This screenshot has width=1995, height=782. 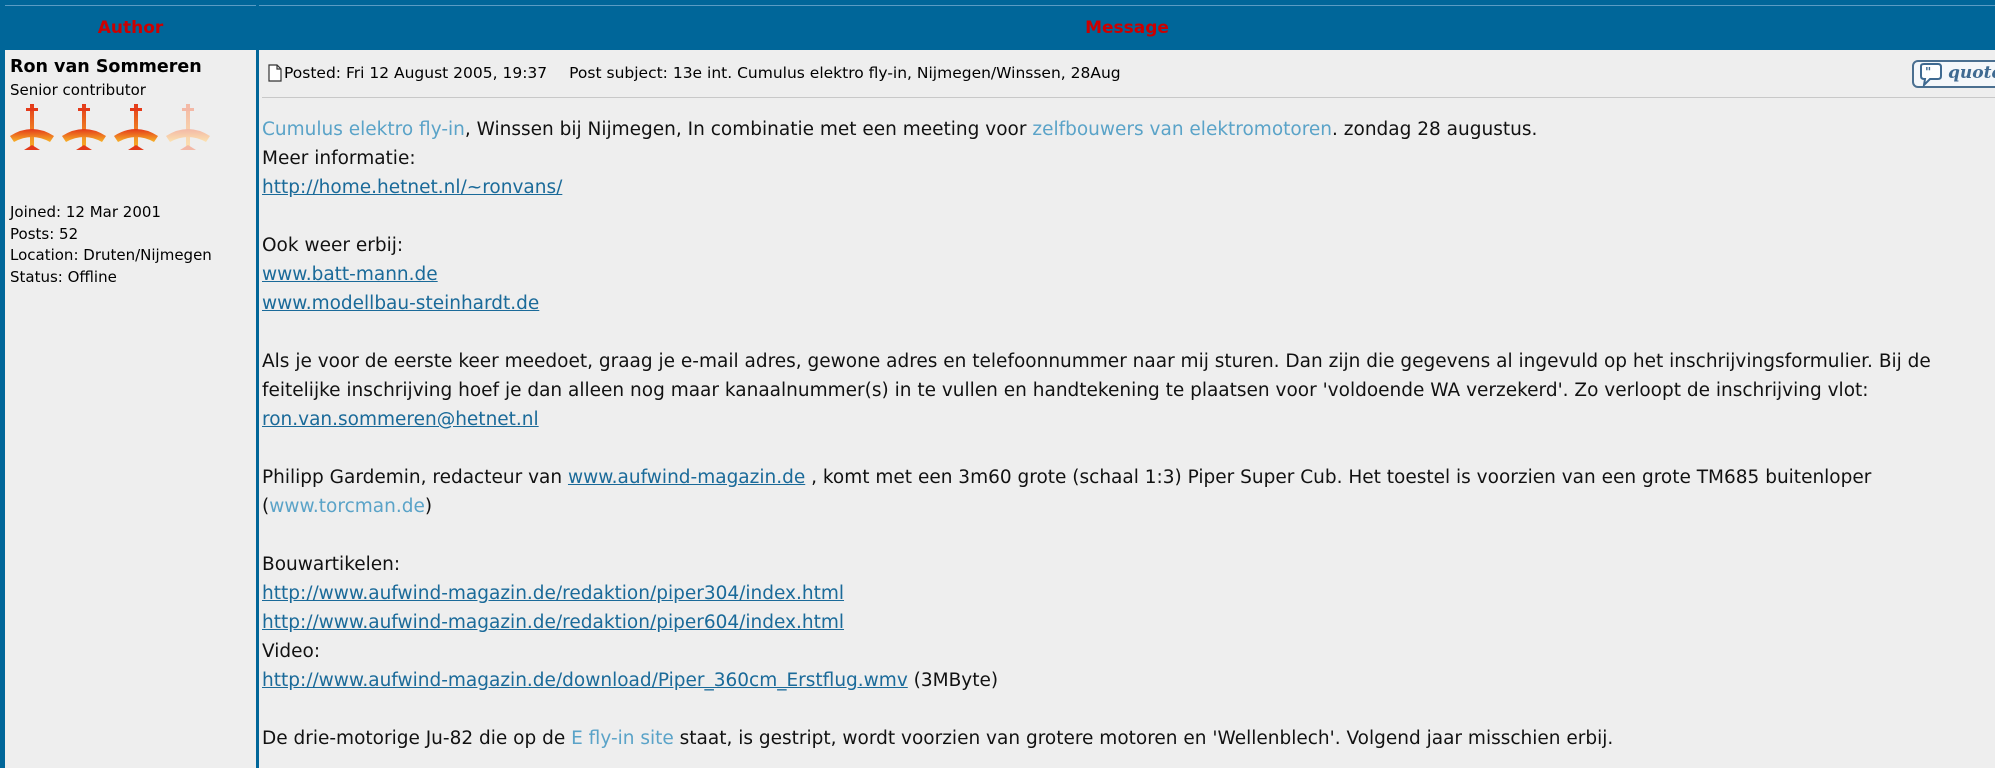 What do you see at coordinates (400, 419) in the screenshot?
I see `email-link: ron.van.sommeren@hetnet.nl` at bounding box center [400, 419].